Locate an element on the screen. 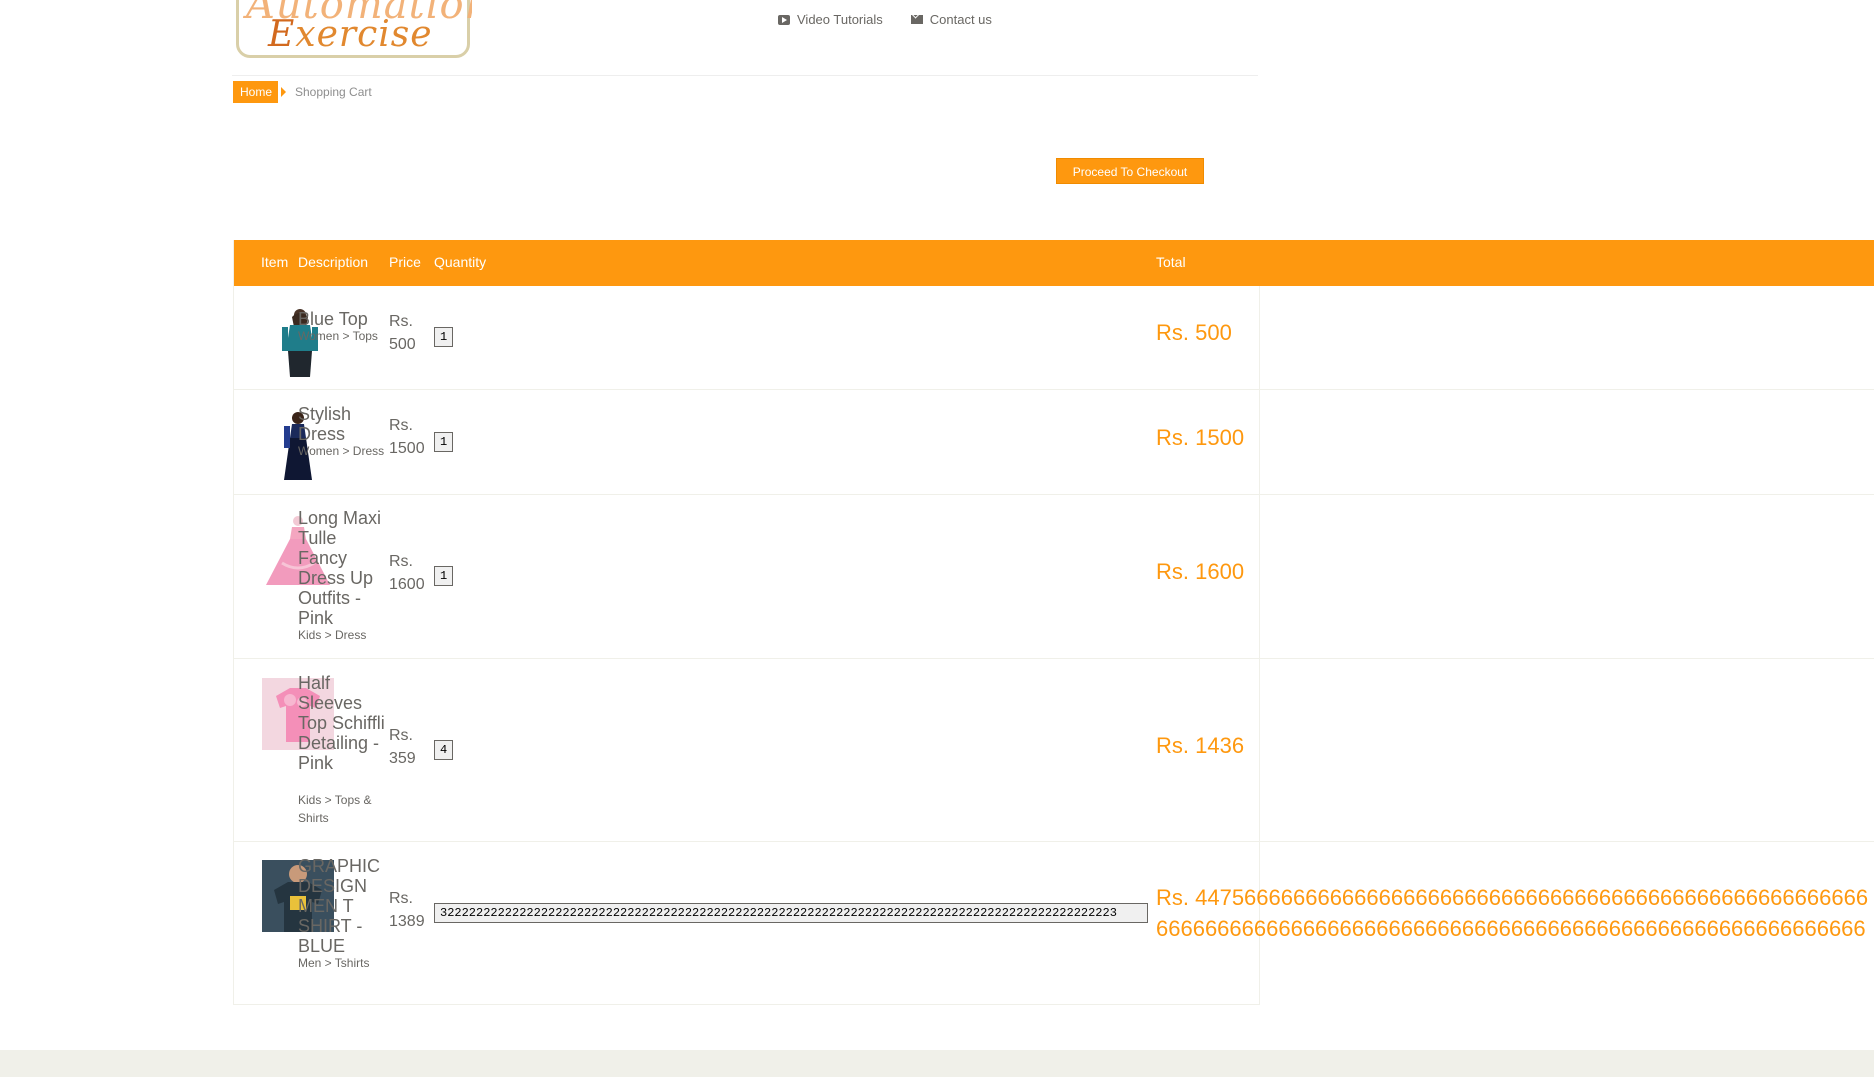 The height and width of the screenshot is (1077, 1874). header-divider is located at coordinates (745, 75).